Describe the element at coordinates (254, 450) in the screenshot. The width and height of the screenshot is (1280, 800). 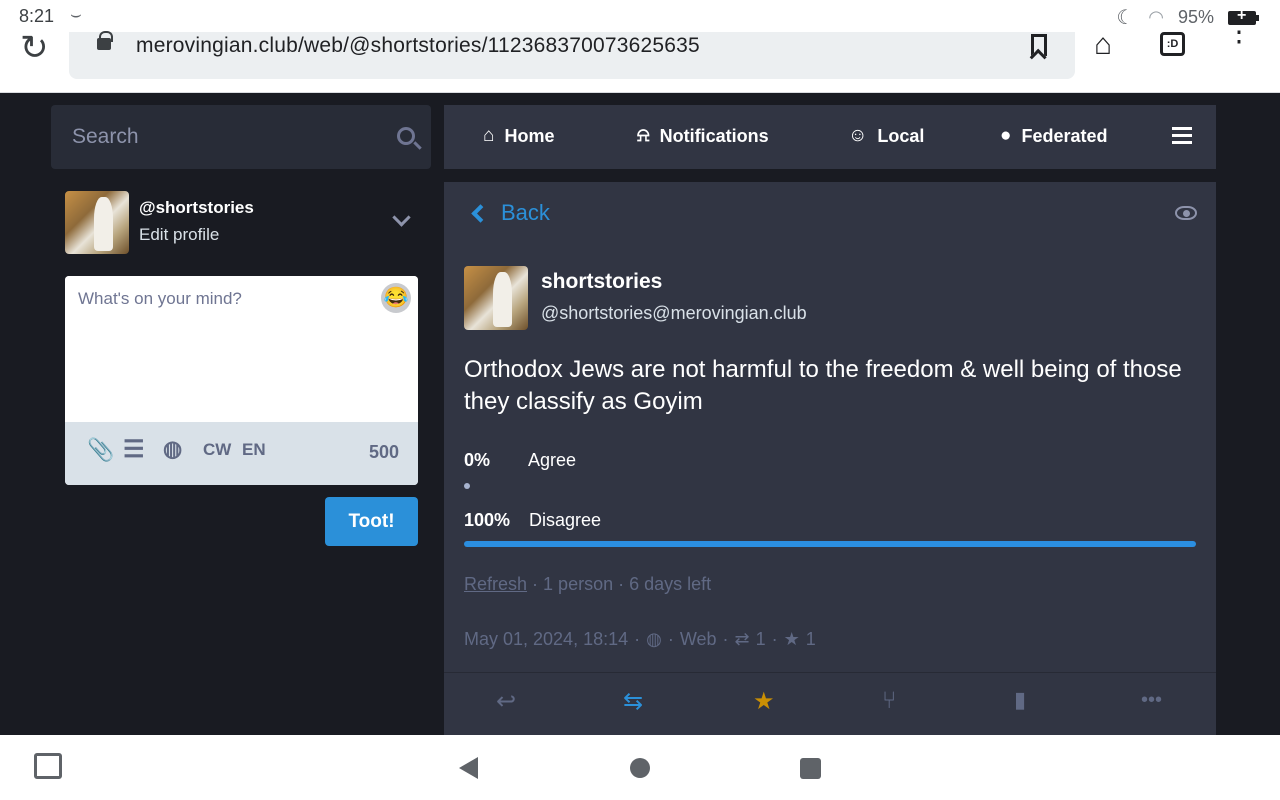
I see `language-button: EN` at that location.